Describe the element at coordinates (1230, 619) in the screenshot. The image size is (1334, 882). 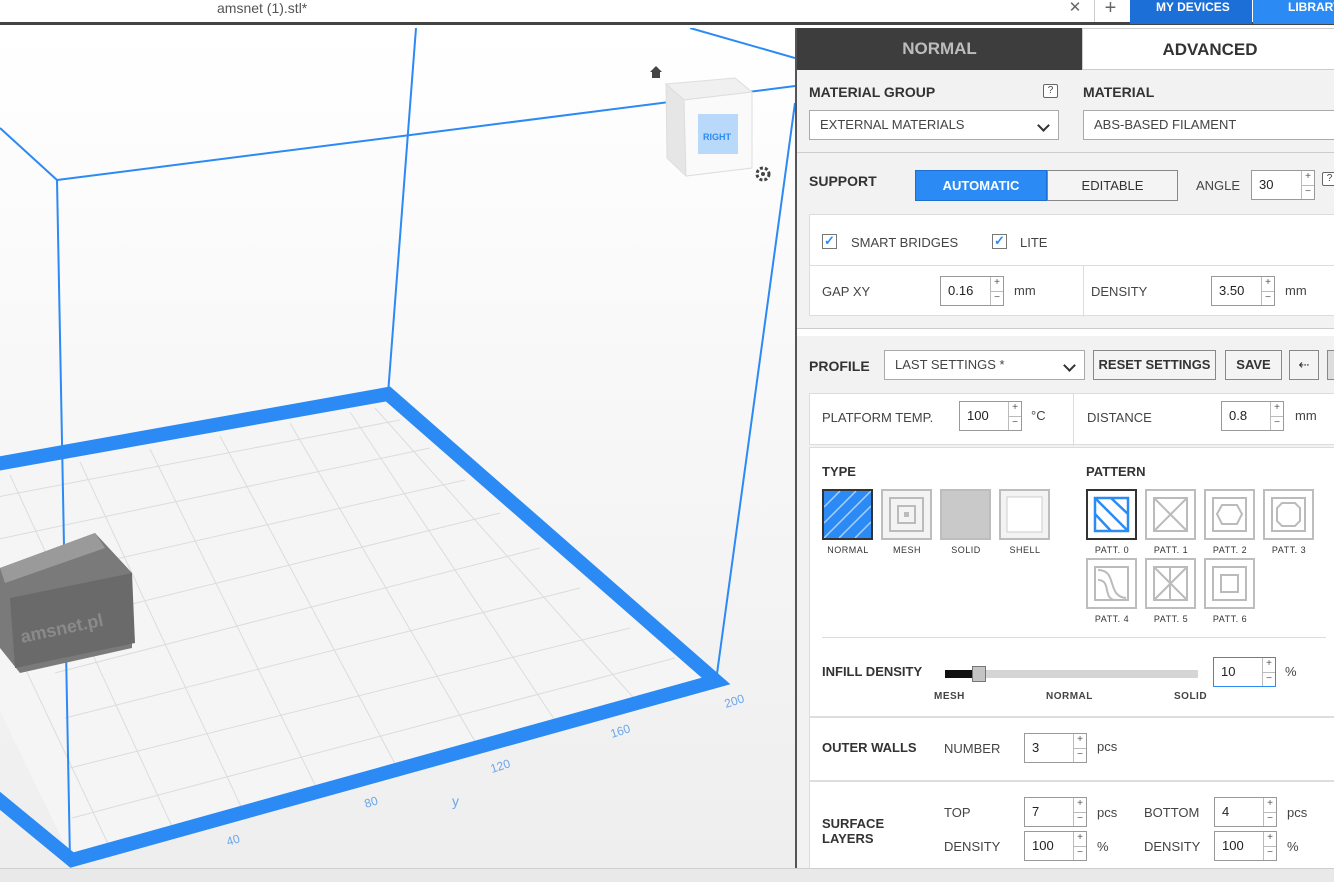
I see `pattern-caption: PATT. 6` at that location.